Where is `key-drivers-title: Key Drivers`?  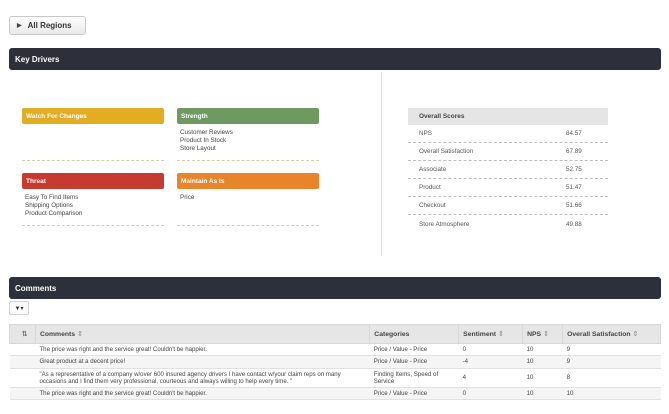 key-drivers-title: Key Drivers is located at coordinates (37, 59).